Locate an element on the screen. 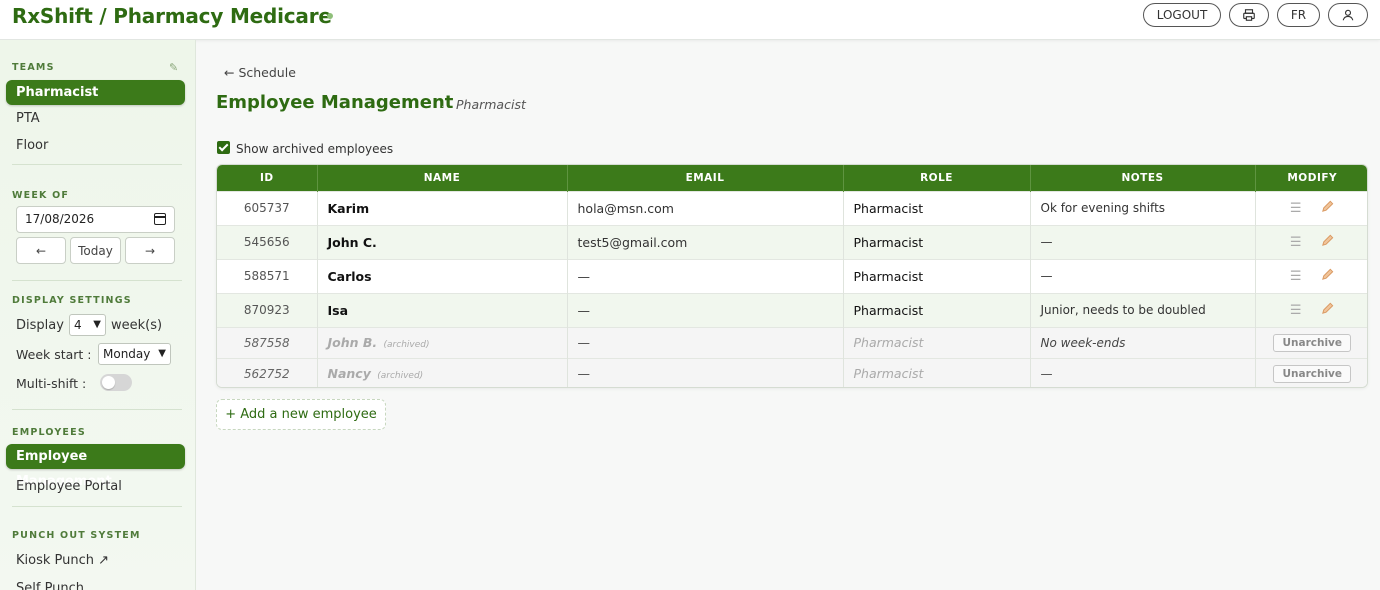 Image resolution: width=1380 pixels, height=590 pixels. table-header-row: ID NAME EMAIL ROLE NOTES MODIFY is located at coordinates (792, 178).